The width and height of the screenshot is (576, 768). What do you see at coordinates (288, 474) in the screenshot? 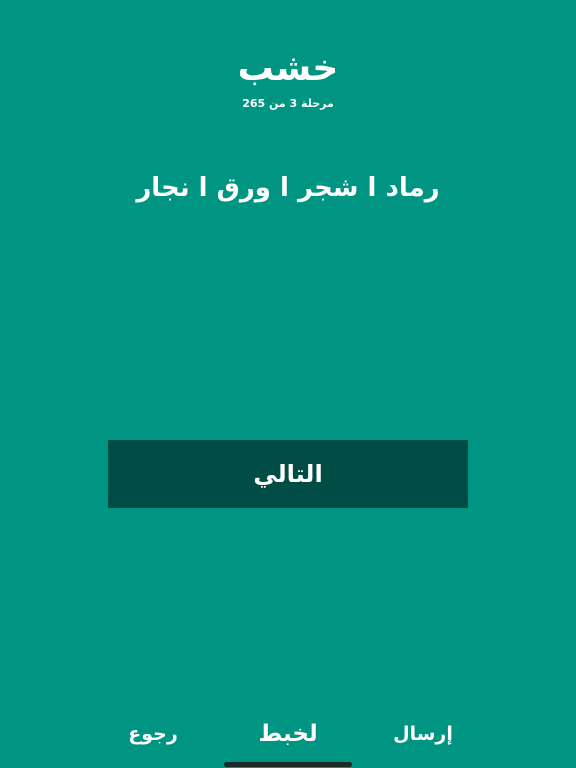
I see `next-button: التالي` at bounding box center [288, 474].